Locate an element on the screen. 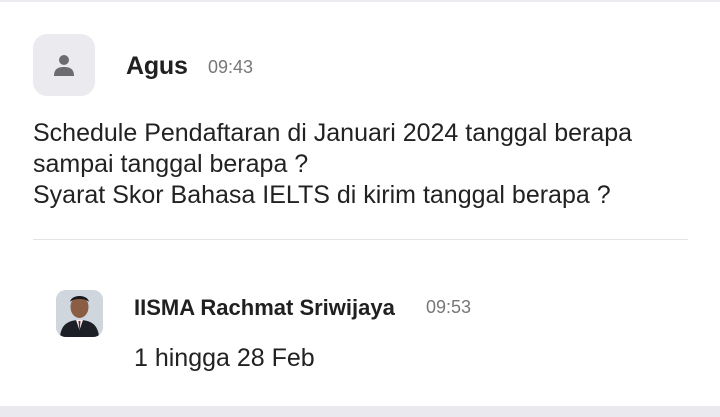  person-icon is located at coordinates (64, 65).